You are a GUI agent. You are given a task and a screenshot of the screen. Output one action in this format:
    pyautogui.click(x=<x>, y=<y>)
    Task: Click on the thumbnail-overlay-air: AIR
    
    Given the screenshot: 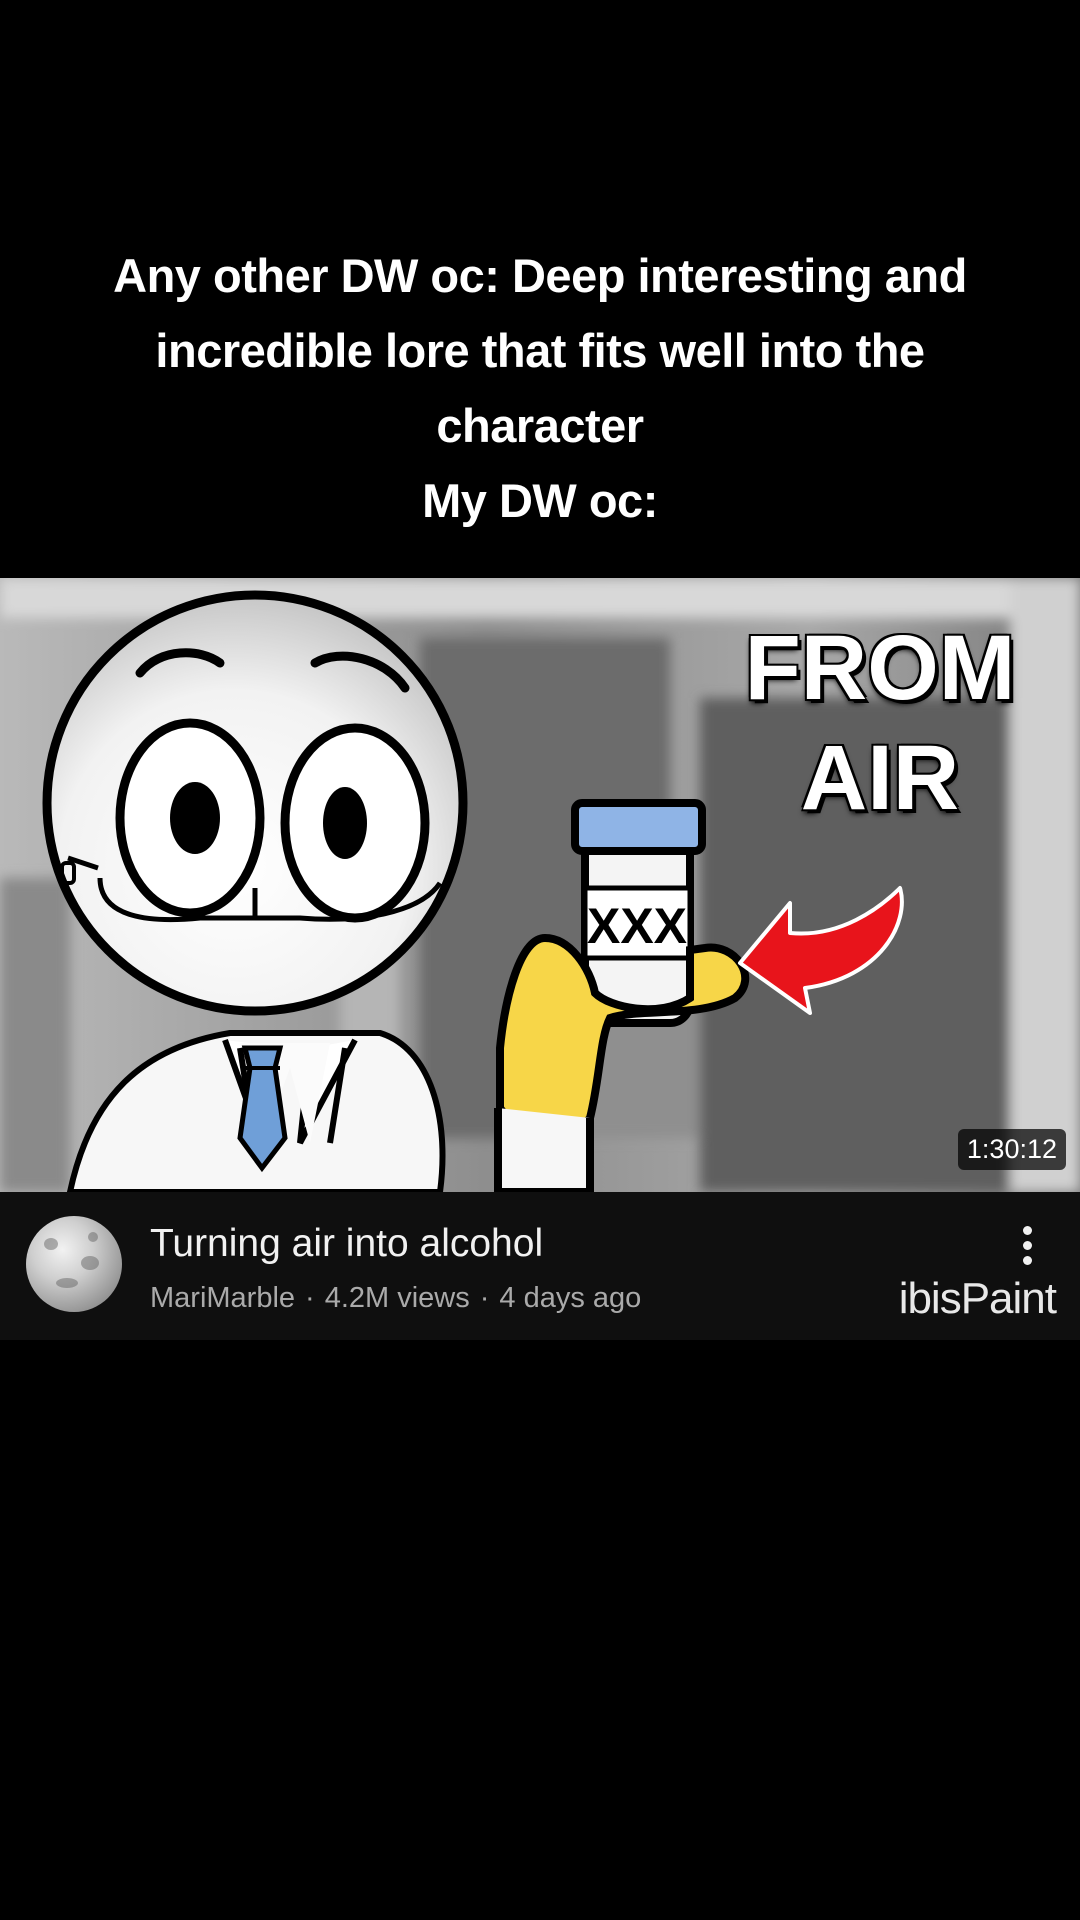 What is the action you would take?
    pyautogui.click(x=880, y=778)
    